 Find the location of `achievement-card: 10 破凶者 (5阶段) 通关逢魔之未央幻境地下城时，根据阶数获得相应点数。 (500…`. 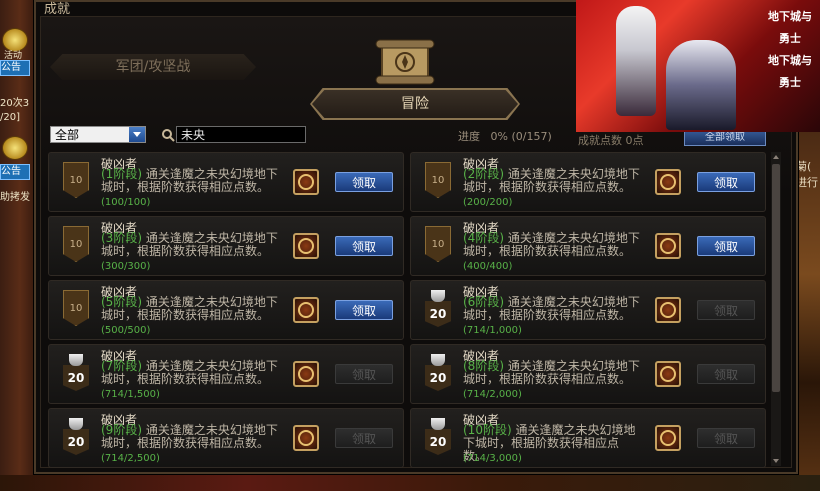

achievement-card: 10 破凶者 (5阶段) 通关逢魔之未央幻境地下城时，根据阶数获得相应点数。 (500… is located at coordinates (226, 310).